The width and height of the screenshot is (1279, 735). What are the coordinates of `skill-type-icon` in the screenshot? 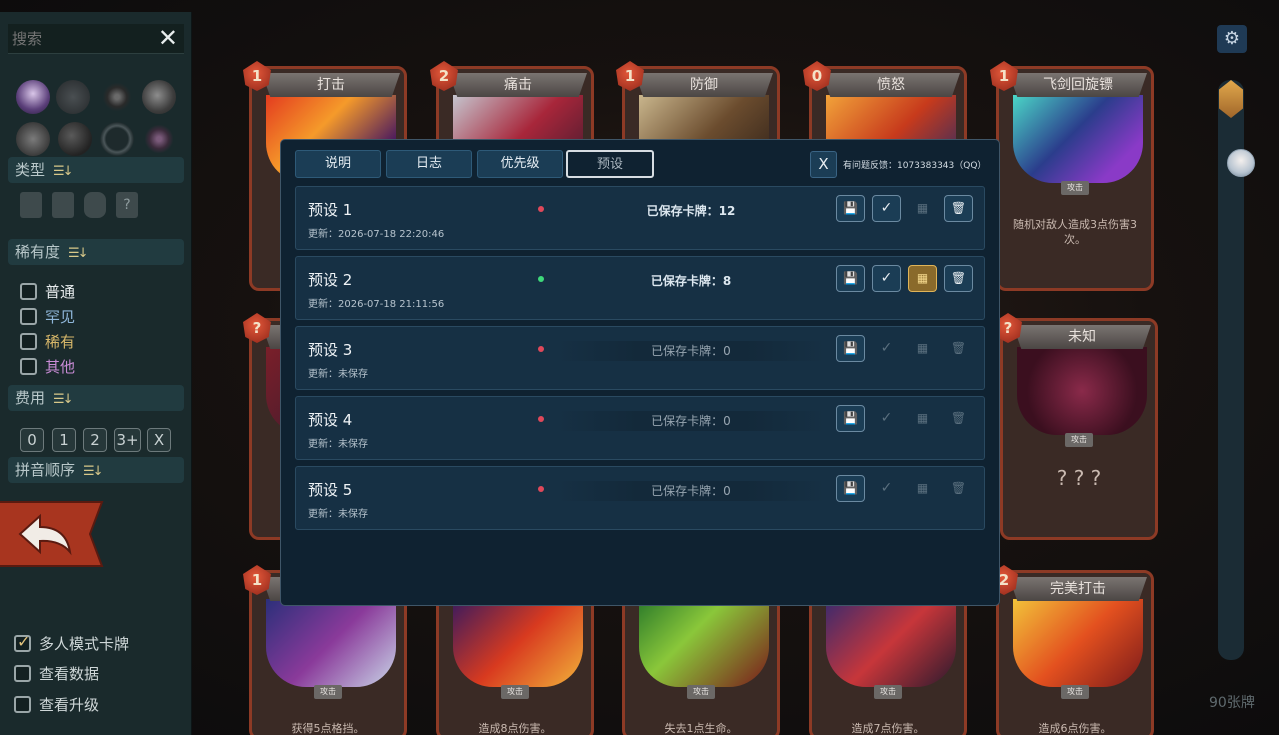 It's located at (63, 205).